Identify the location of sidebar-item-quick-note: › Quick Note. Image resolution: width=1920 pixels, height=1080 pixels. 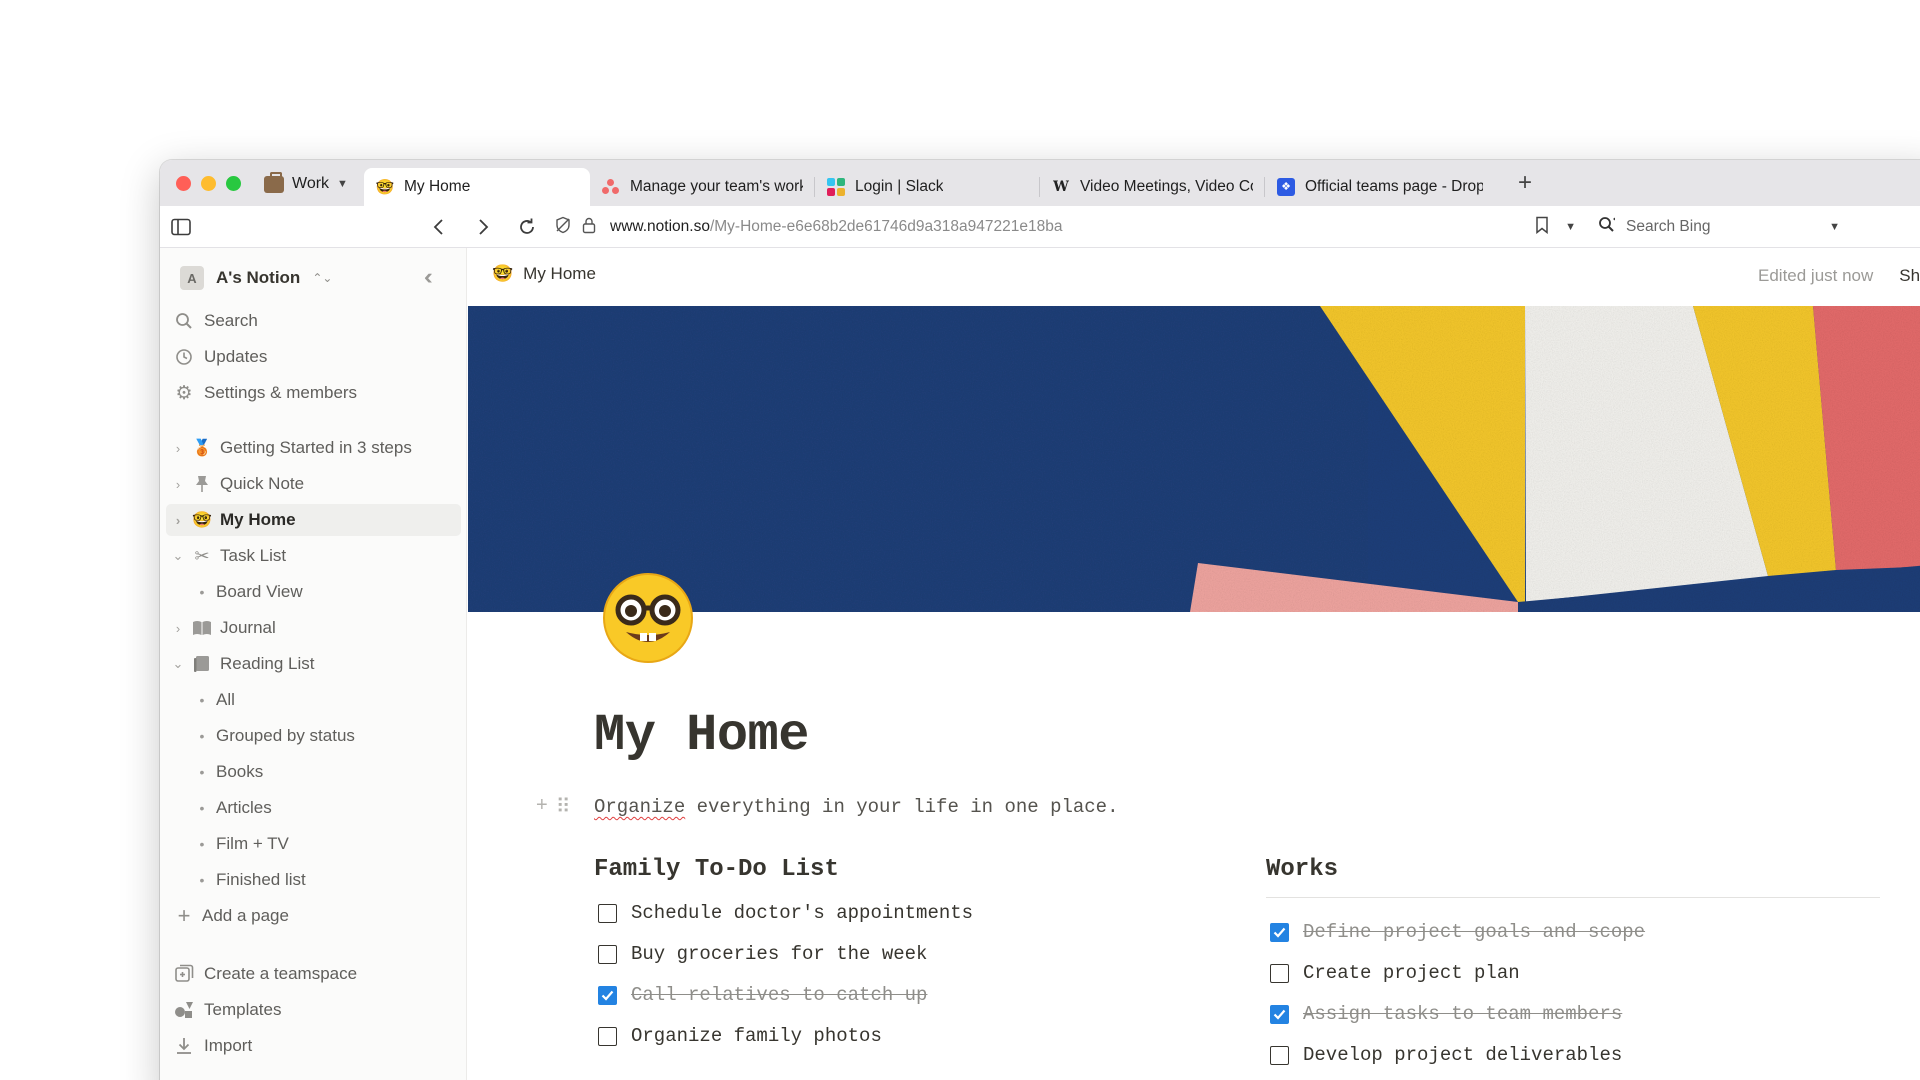
(313, 484).